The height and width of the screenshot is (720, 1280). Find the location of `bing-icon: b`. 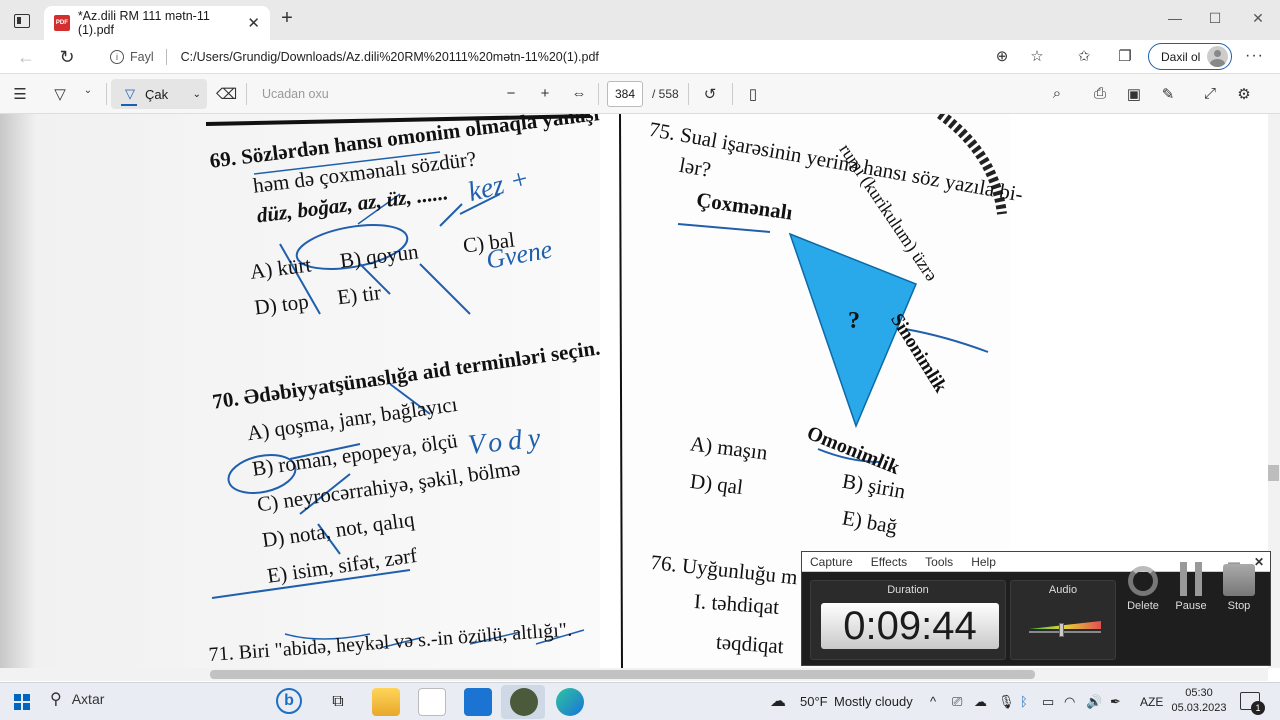

bing-icon: b is located at coordinates (289, 701).